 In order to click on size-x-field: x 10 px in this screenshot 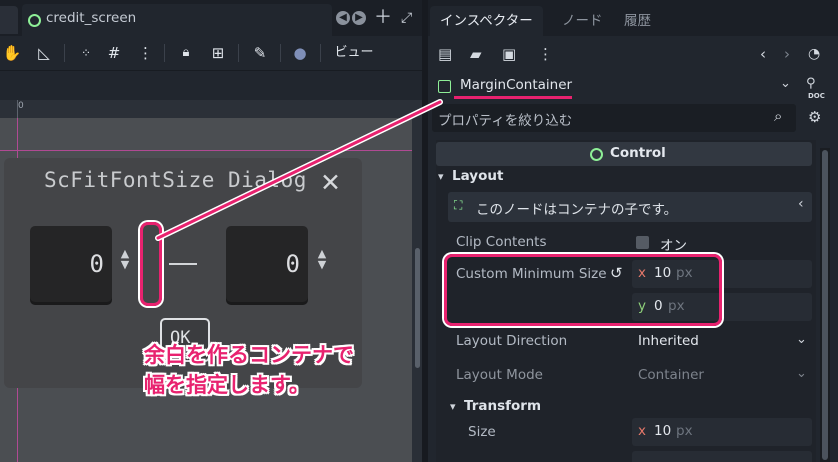, I will do `click(722, 432)`.